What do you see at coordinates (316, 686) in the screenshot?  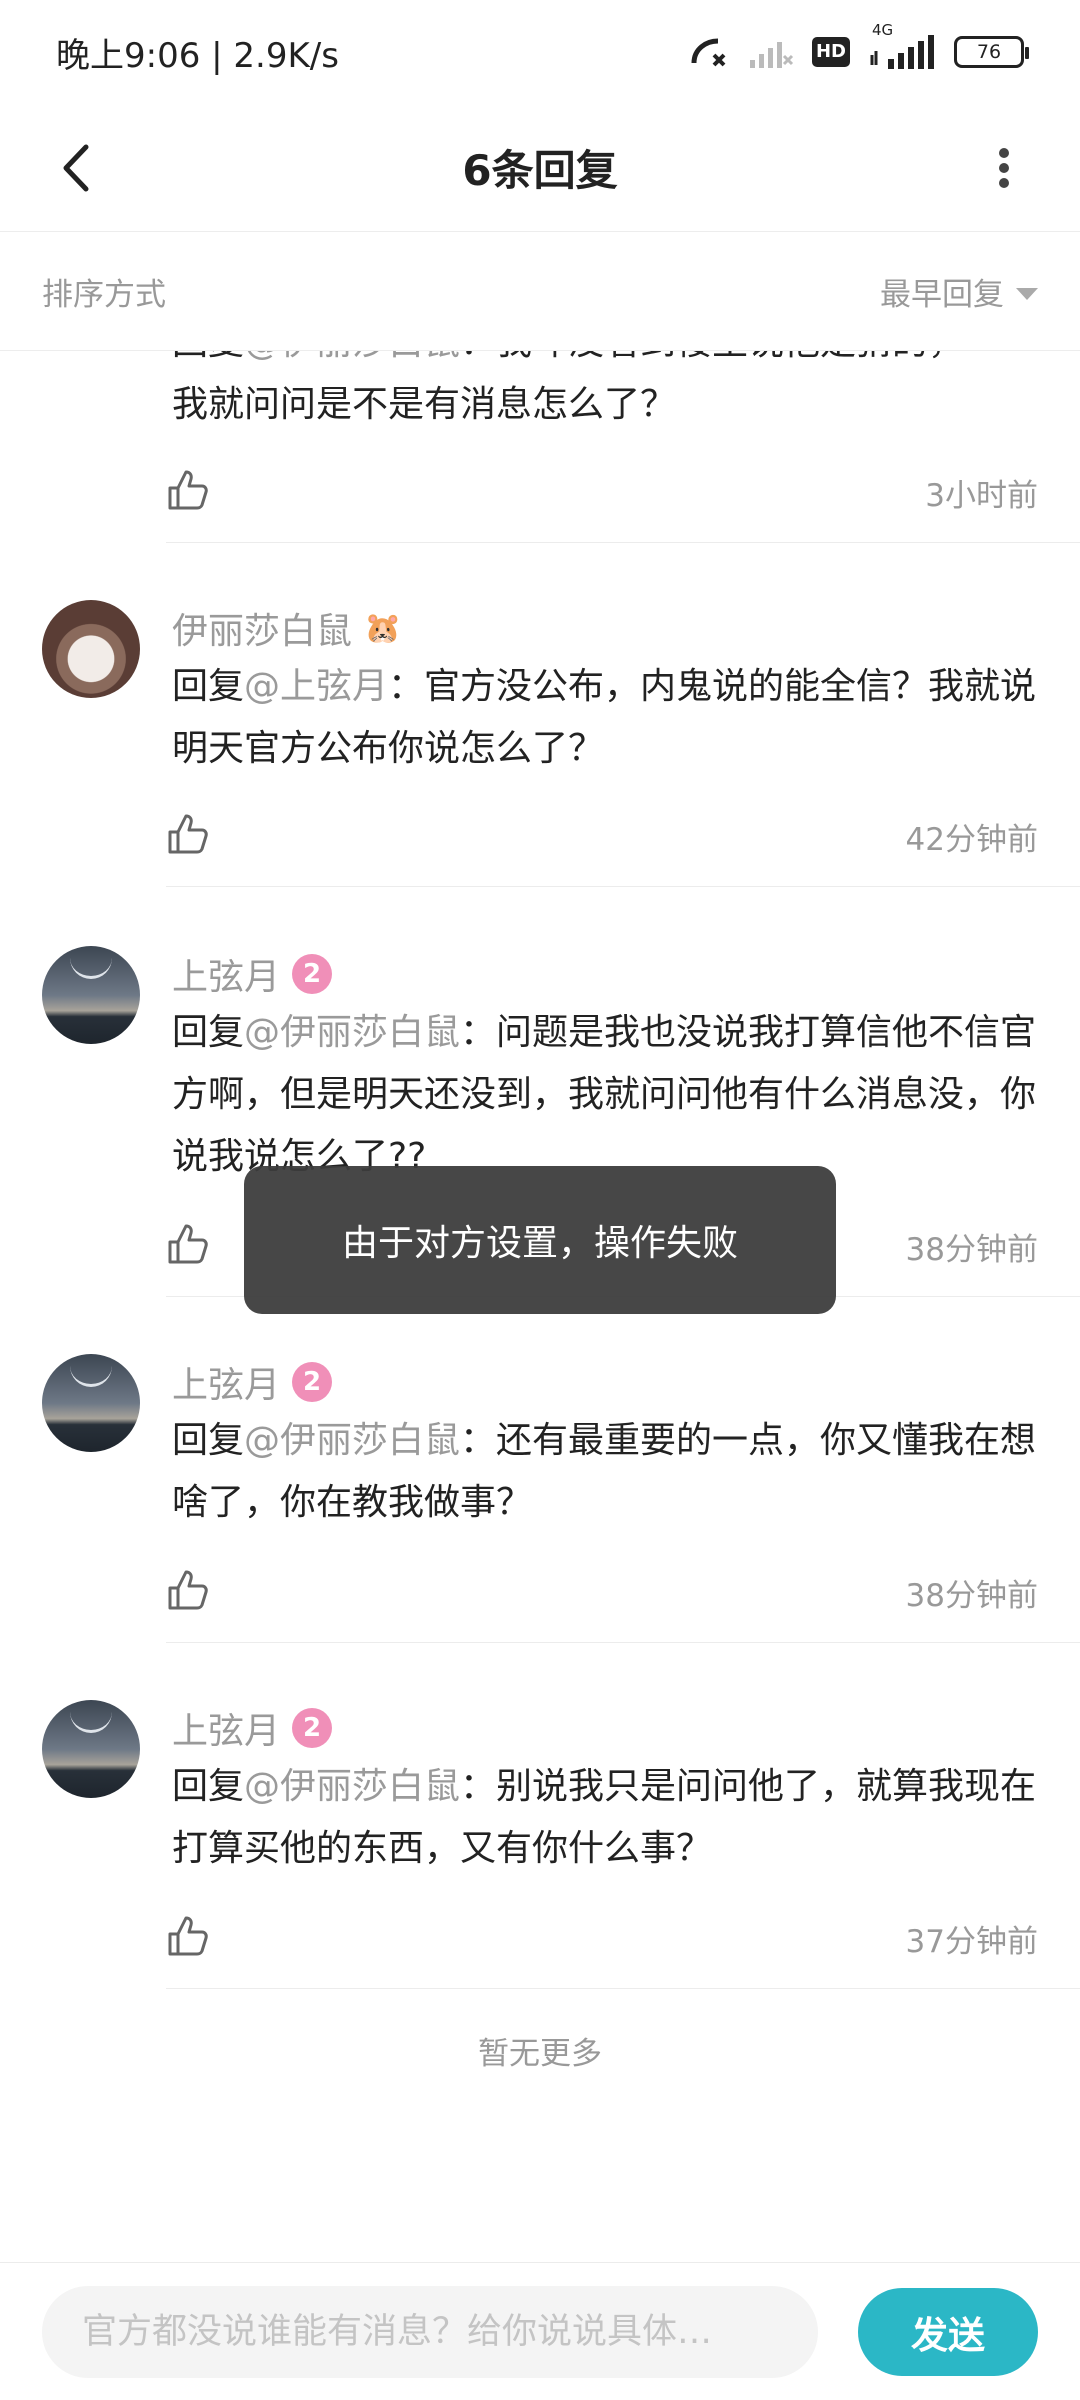 I see `mention-link: @上弦月` at bounding box center [316, 686].